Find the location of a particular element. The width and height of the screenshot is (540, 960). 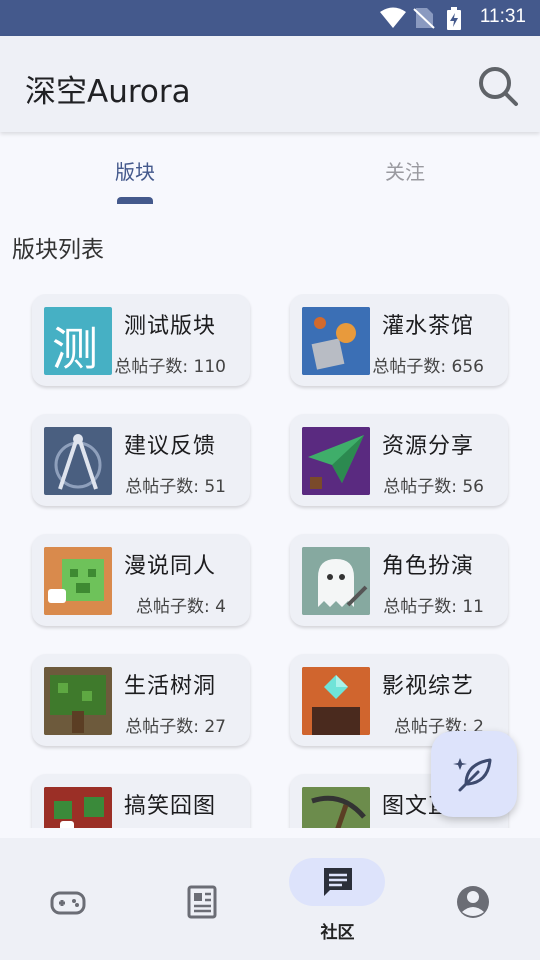

nav-games is located at coordinates (67, 899).